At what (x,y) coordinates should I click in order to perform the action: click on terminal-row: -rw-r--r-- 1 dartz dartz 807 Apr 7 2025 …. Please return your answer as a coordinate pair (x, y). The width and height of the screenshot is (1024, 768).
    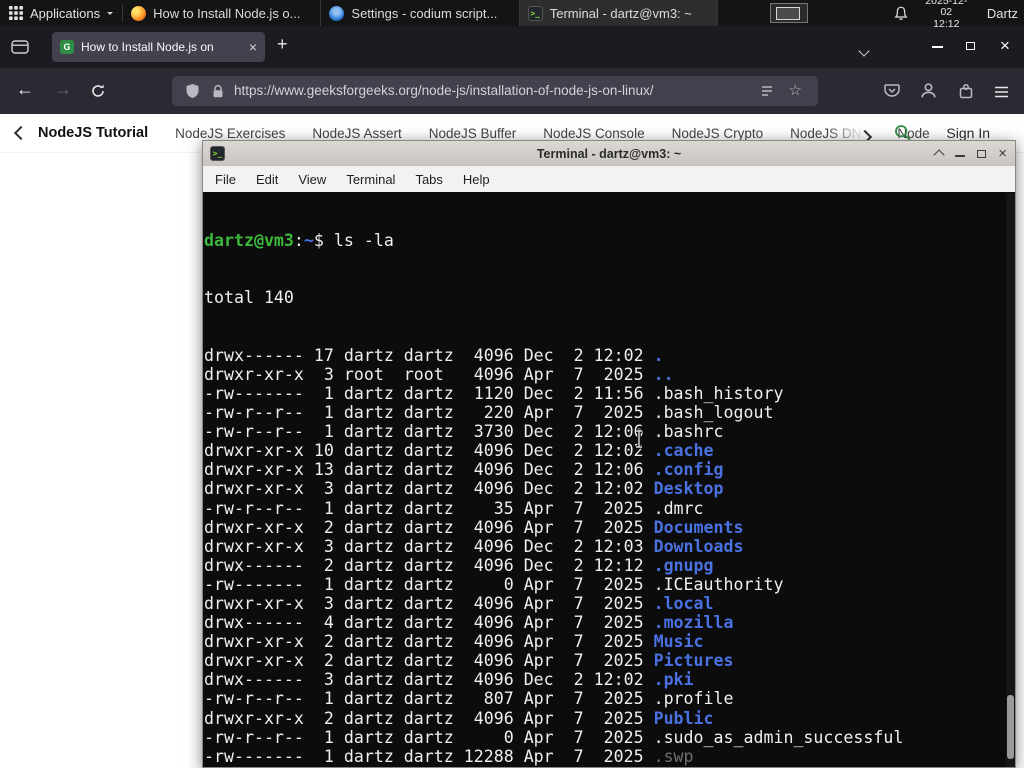
    Looking at the image, I should click on (469, 699).